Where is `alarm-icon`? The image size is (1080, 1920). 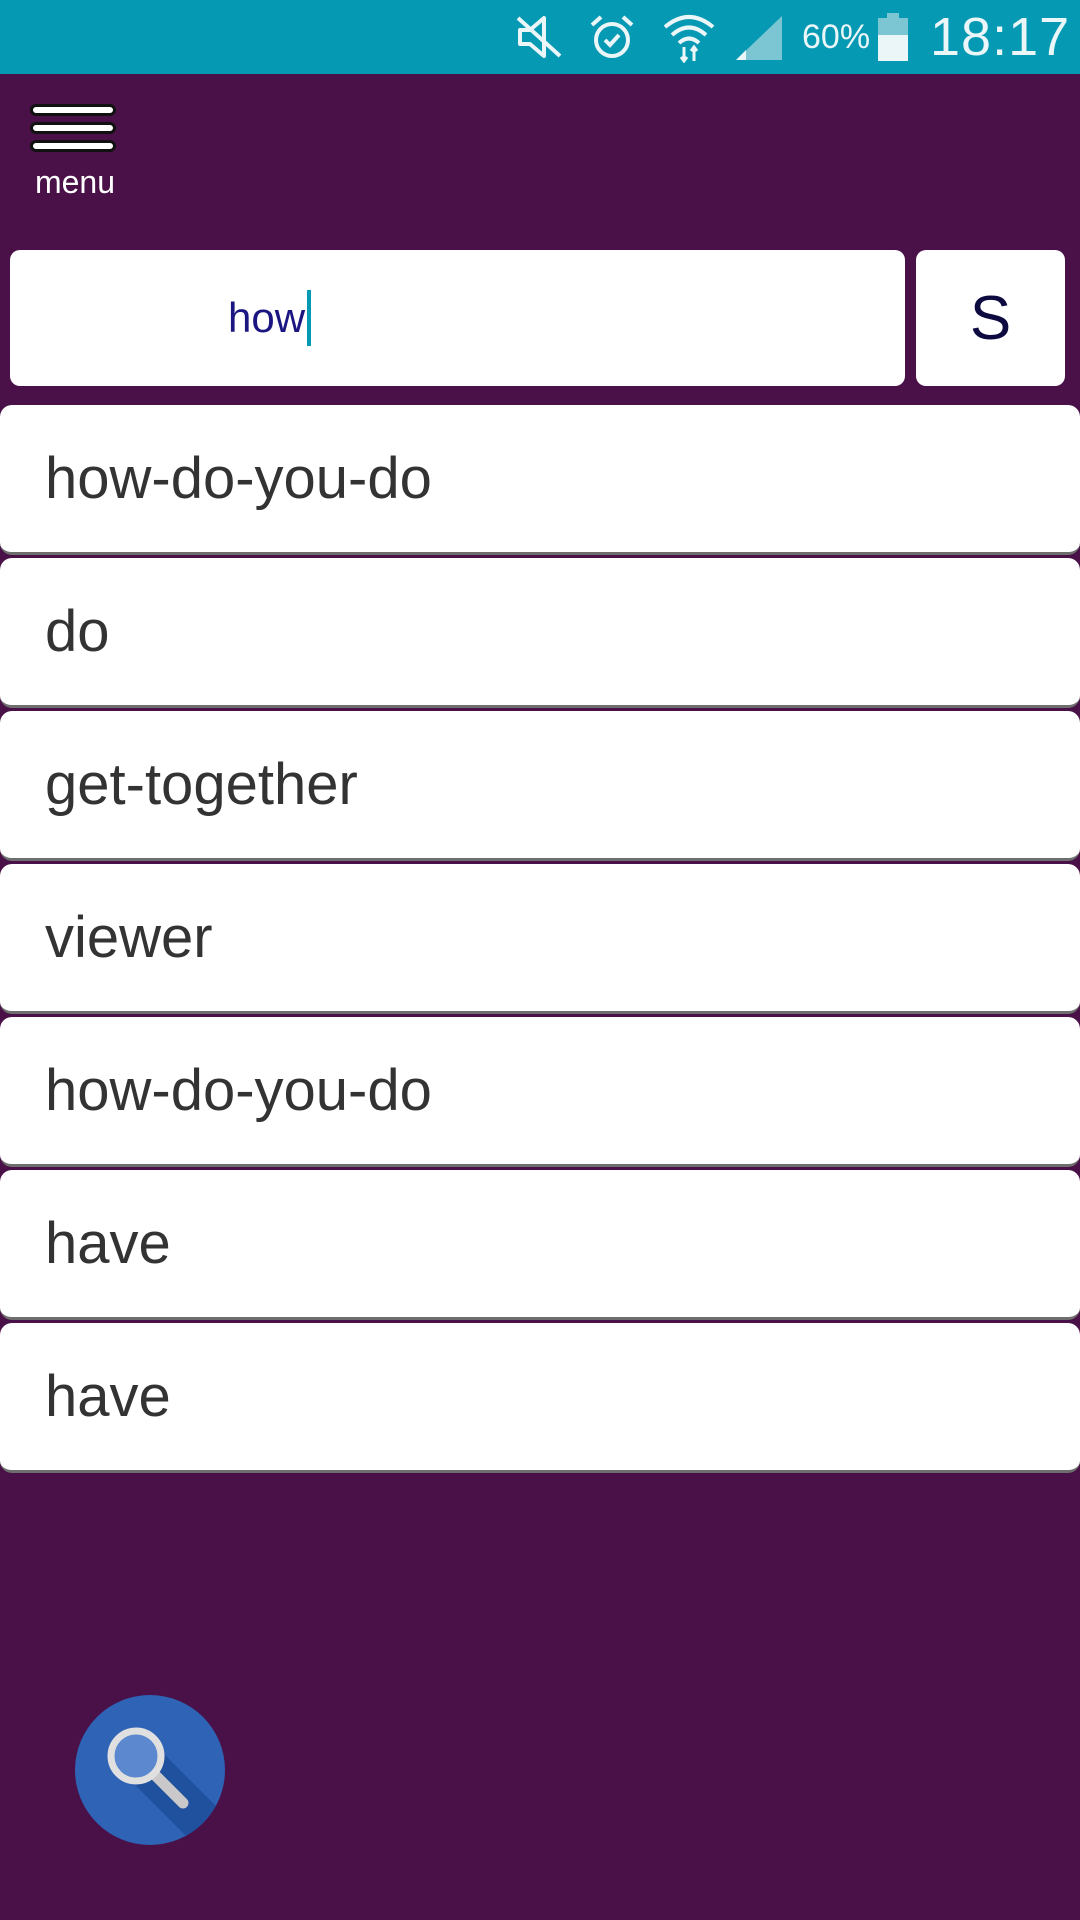
alarm-icon is located at coordinates (614, 37).